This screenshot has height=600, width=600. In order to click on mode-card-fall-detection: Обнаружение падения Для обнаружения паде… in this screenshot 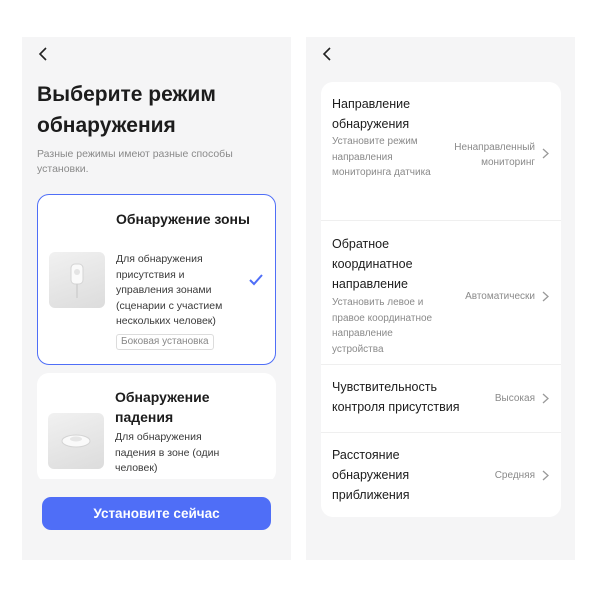, I will do `click(156, 428)`.